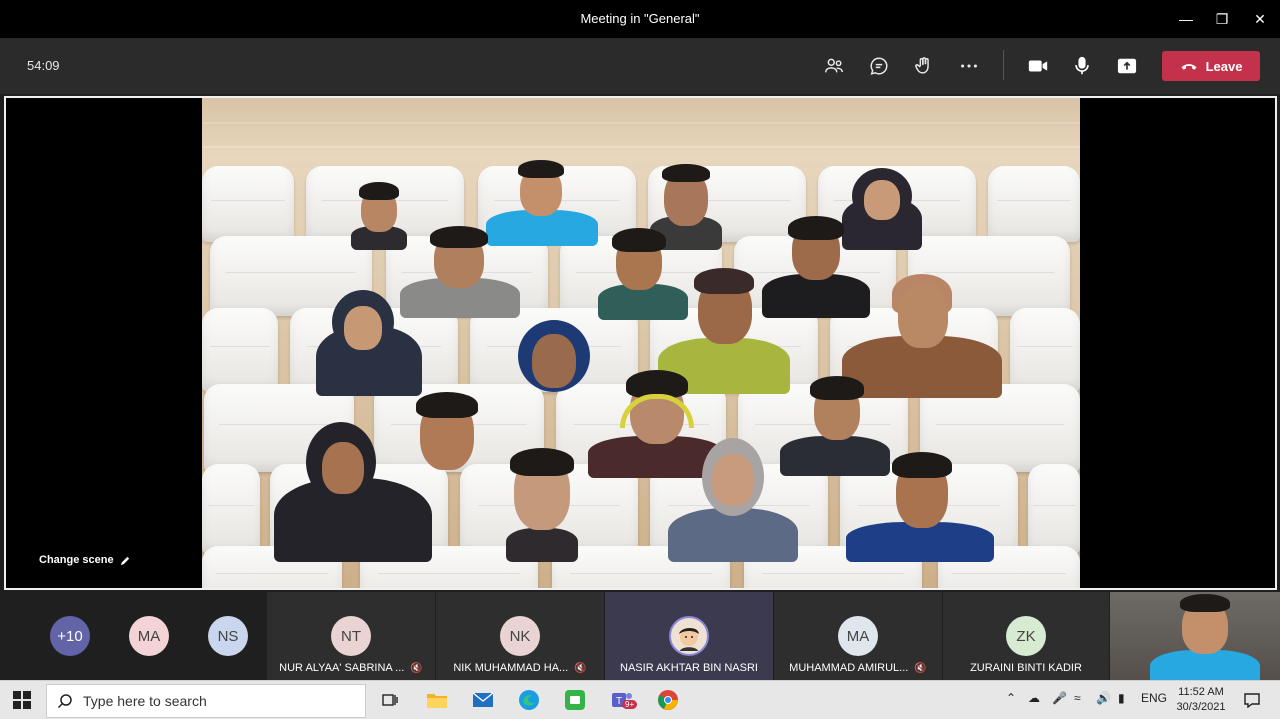  I want to click on search-icon, so click(64, 701).